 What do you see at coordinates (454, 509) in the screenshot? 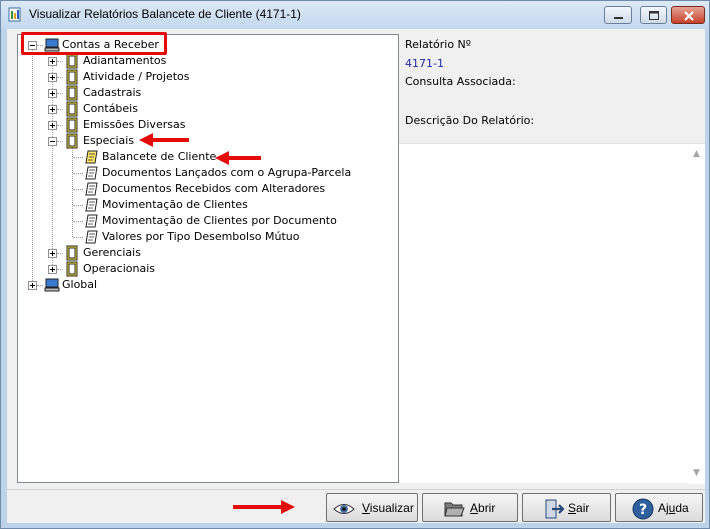
I see `folder-open-icon` at bounding box center [454, 509].